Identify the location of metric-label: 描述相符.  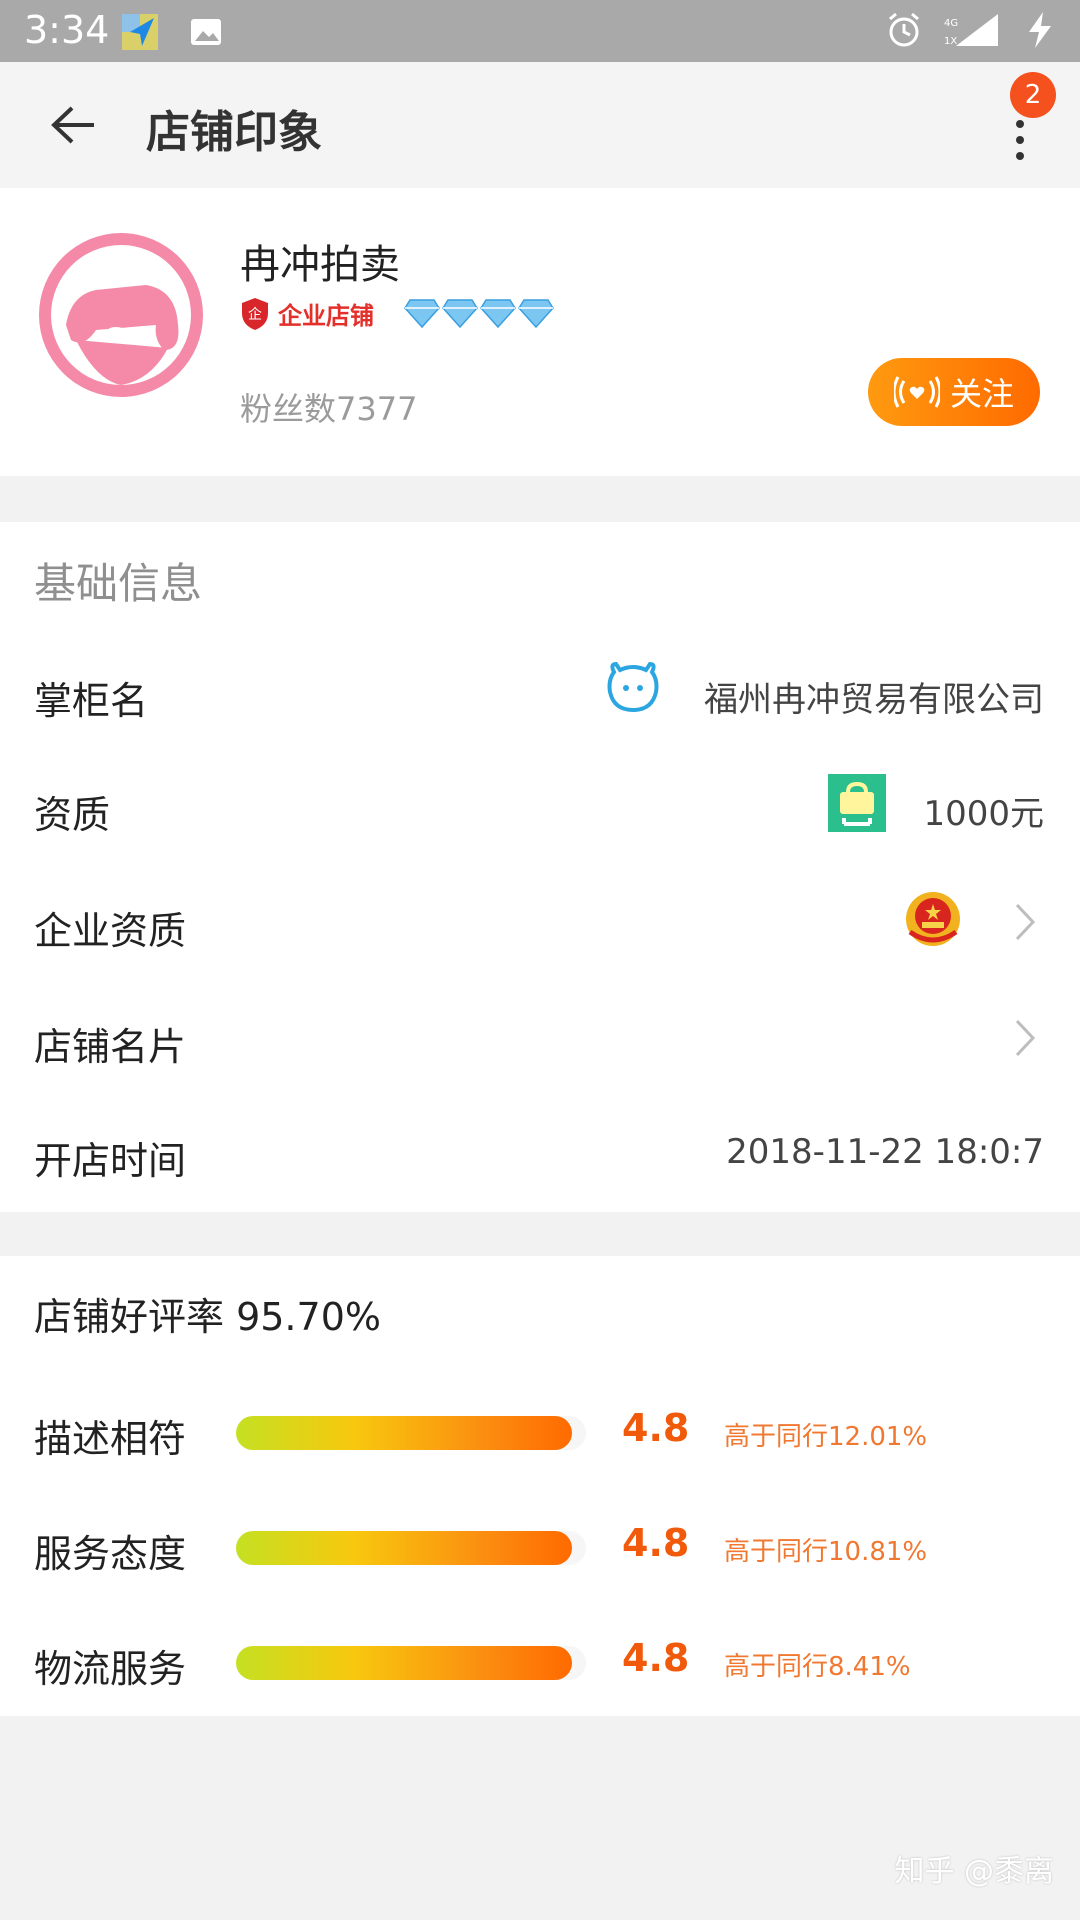
(110, 1439).